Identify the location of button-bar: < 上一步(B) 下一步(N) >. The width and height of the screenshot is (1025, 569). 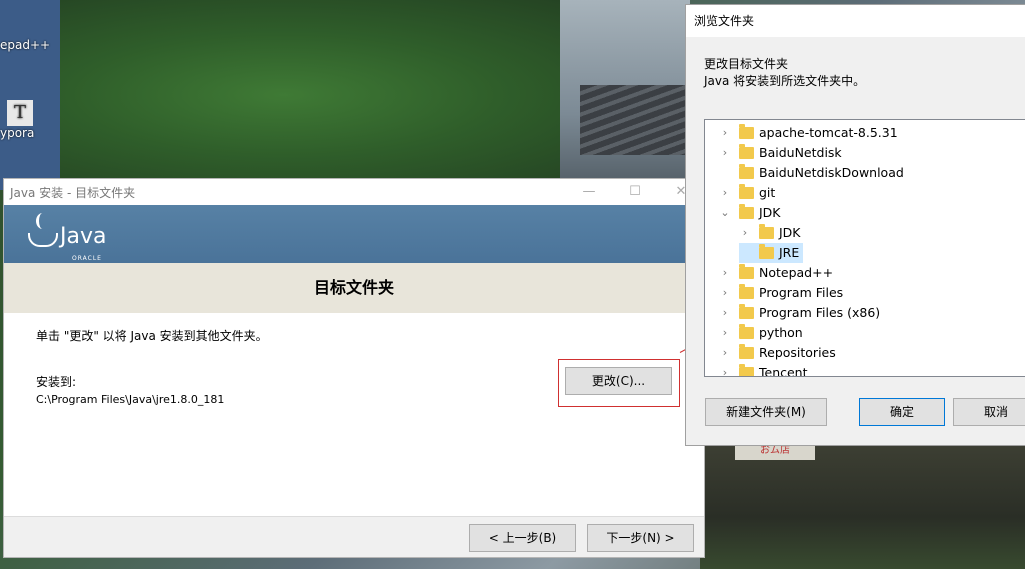
(354, 536).